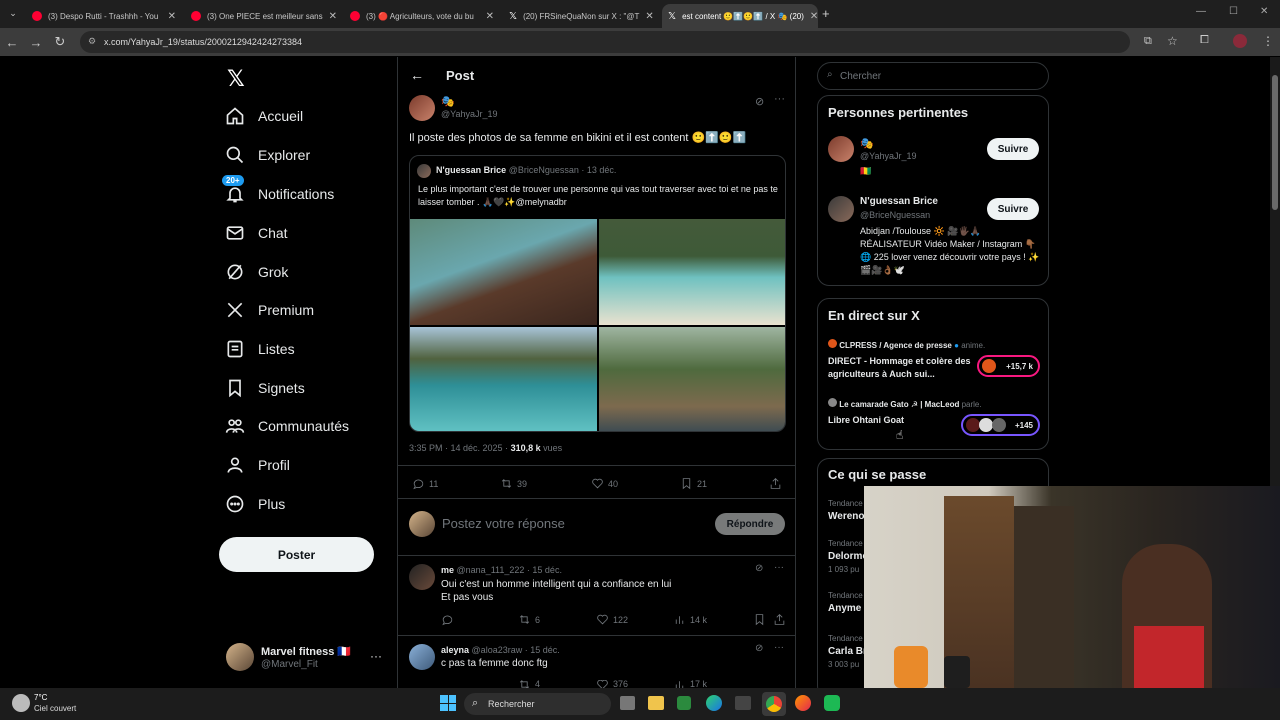  Describe the element at coordinates (269, 310) in the screenshot. I see `nav-premium: Premium` at that location.